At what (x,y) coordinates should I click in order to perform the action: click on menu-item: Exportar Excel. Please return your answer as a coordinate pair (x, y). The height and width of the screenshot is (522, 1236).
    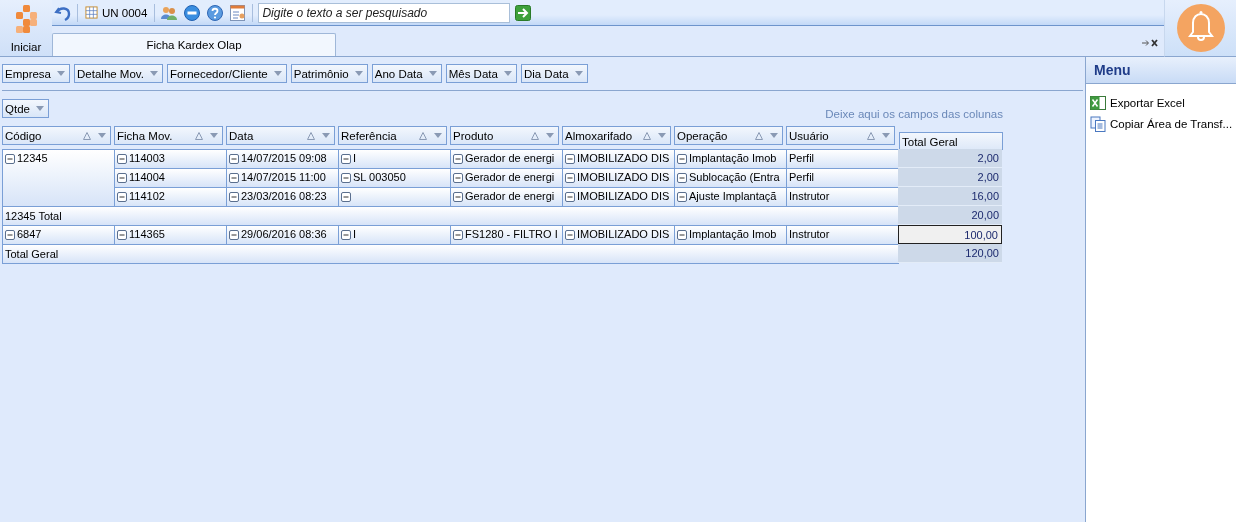
    Looking at the image, I should click on (1163, 103).